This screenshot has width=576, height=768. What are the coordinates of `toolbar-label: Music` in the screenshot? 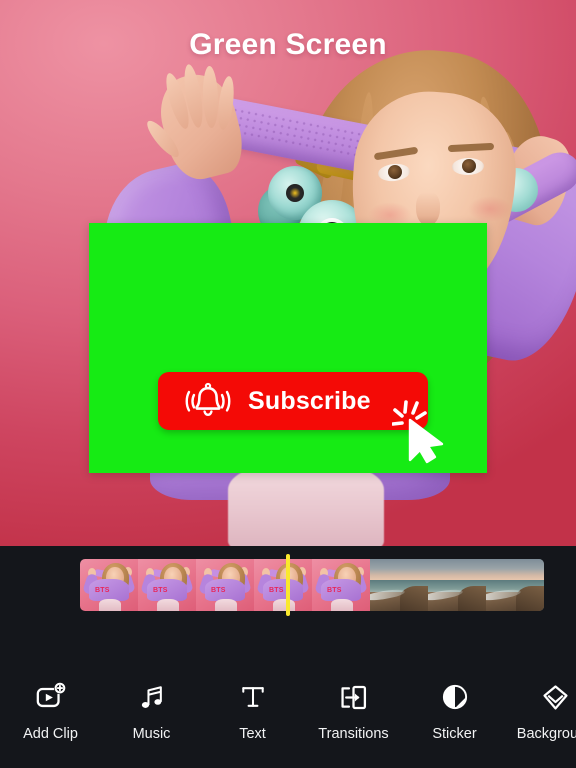 It's located at (151, 734).